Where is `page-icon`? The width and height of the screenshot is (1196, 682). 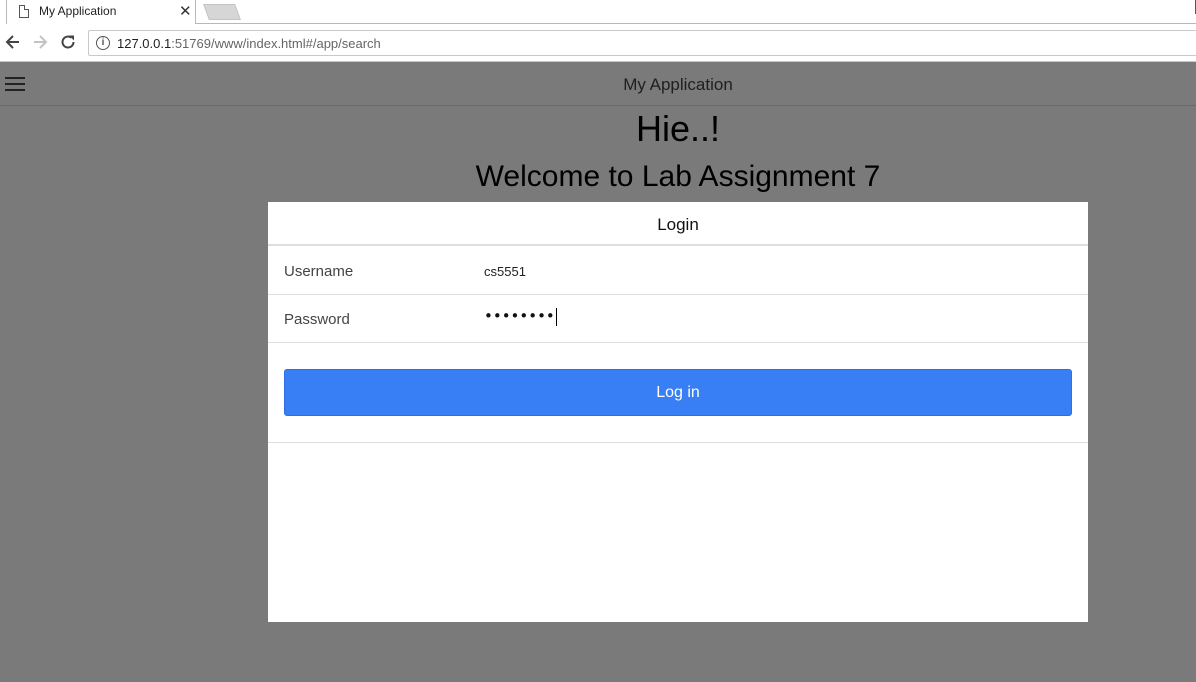
page-icon is located at coordinates (24, 11).